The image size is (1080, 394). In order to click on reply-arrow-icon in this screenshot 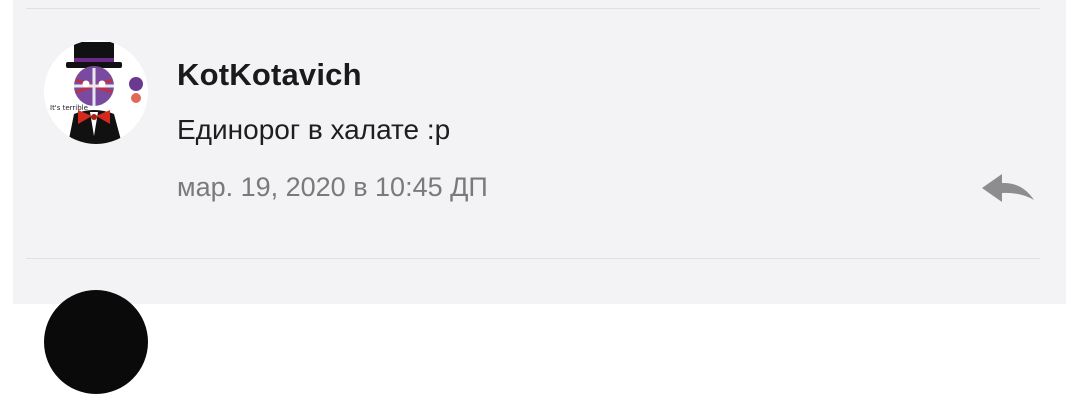, I will do `click(1008, 188)`.